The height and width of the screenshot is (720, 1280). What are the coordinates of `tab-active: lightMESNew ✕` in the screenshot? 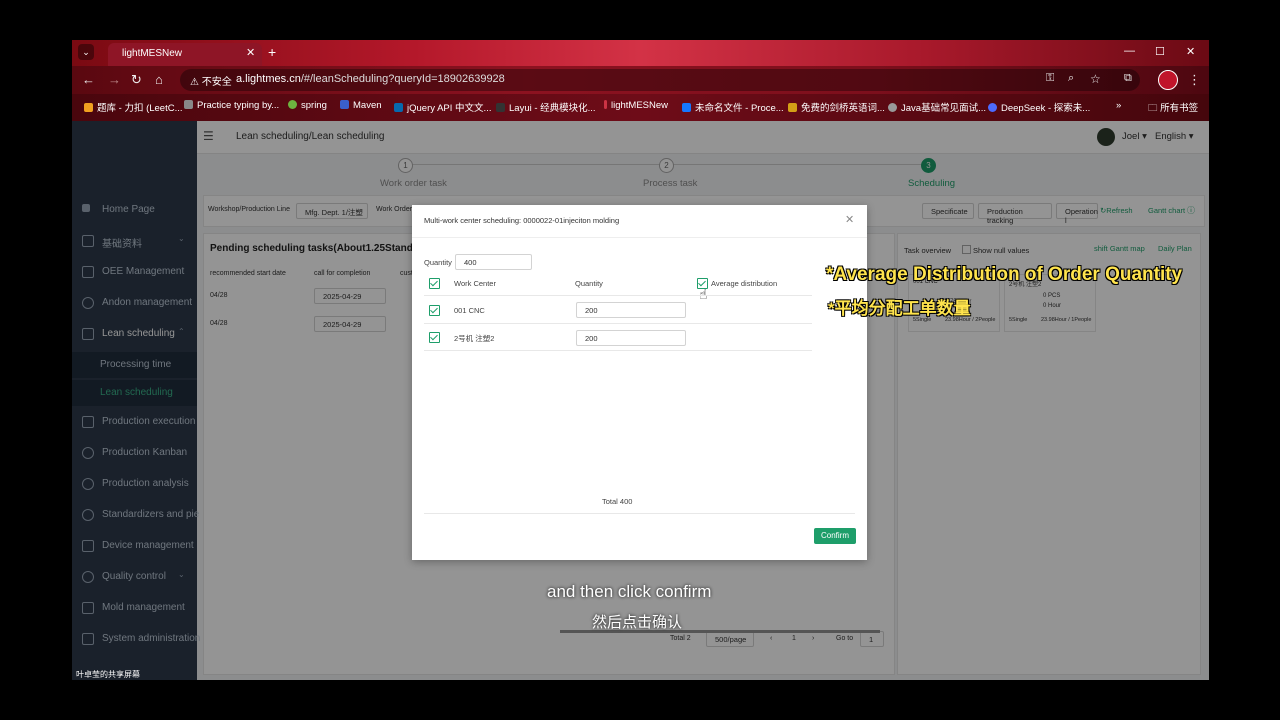 It's located at (185, 54).